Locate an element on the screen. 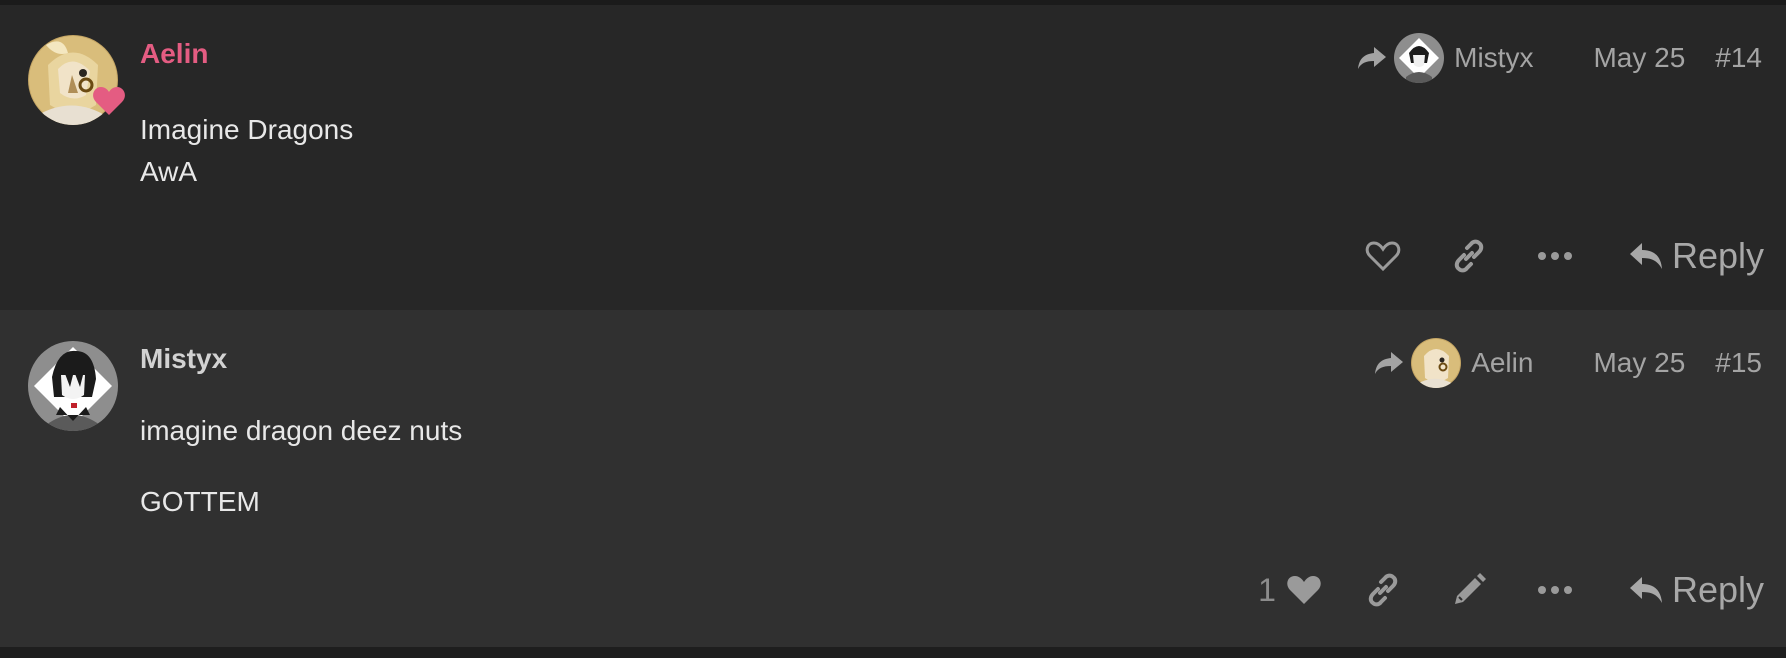  like-button: 1 is located at coordinates (1290, 590).